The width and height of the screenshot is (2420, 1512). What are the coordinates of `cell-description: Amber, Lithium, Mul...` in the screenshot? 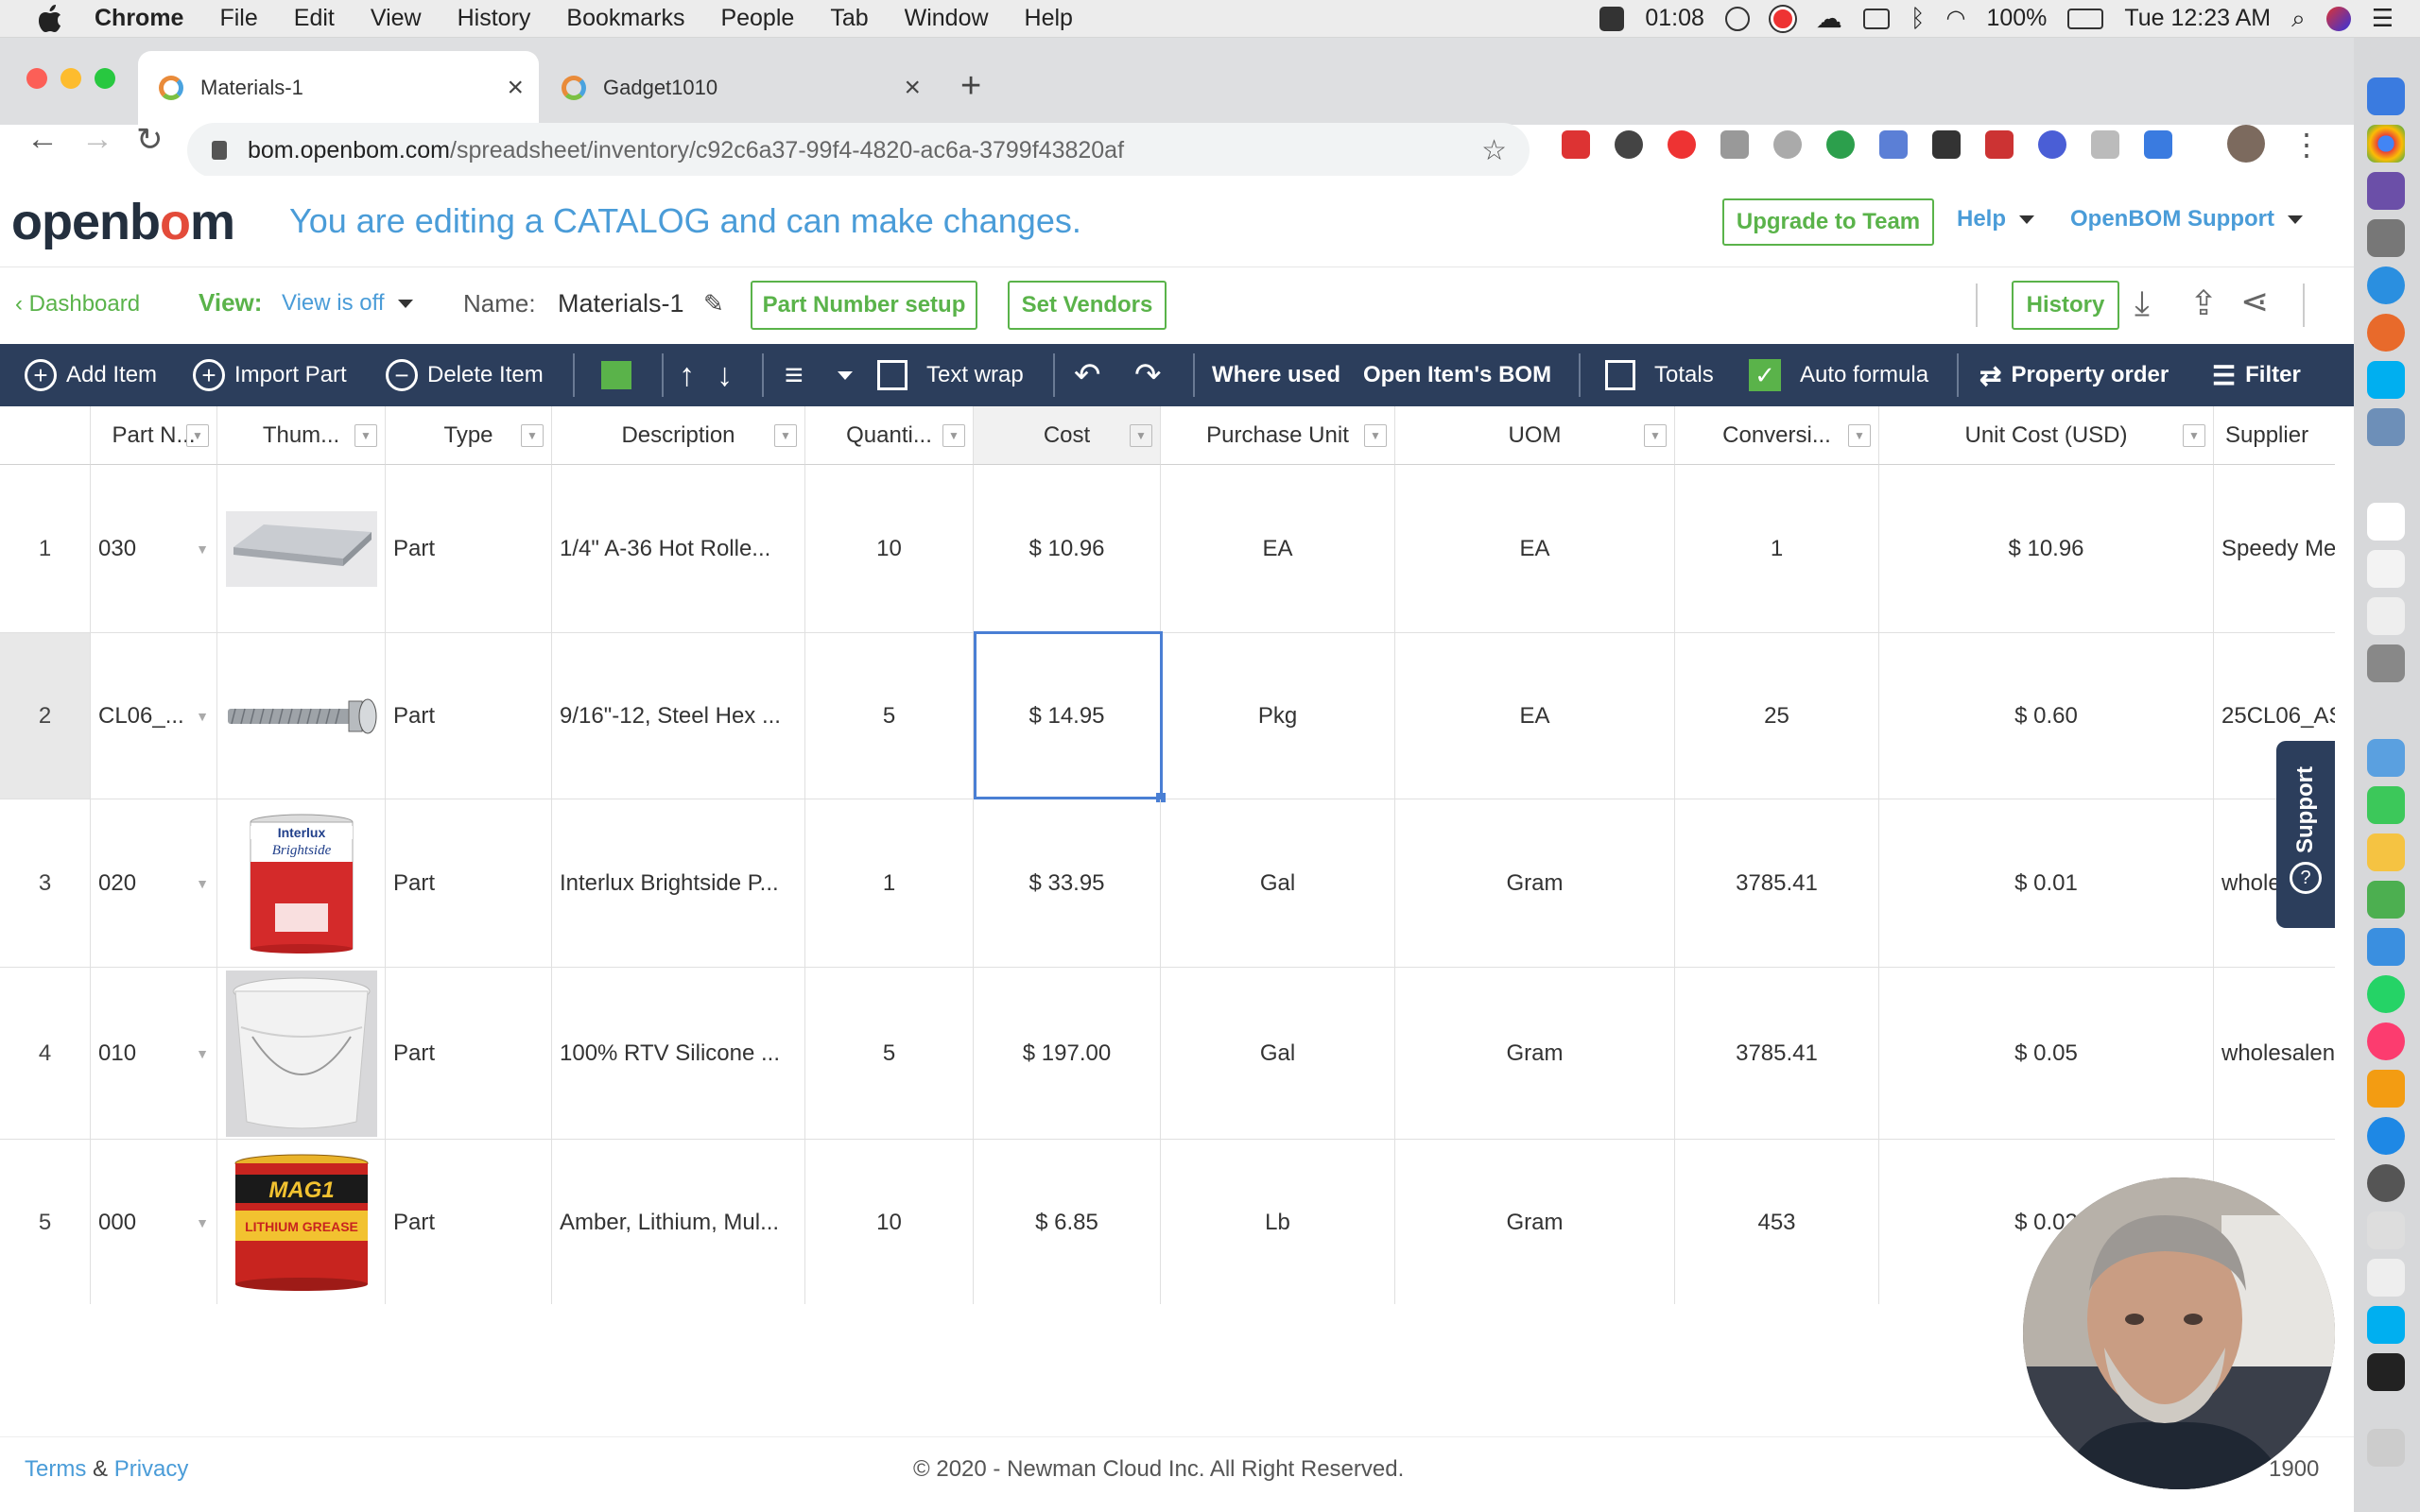 It's located at (678, 1222).